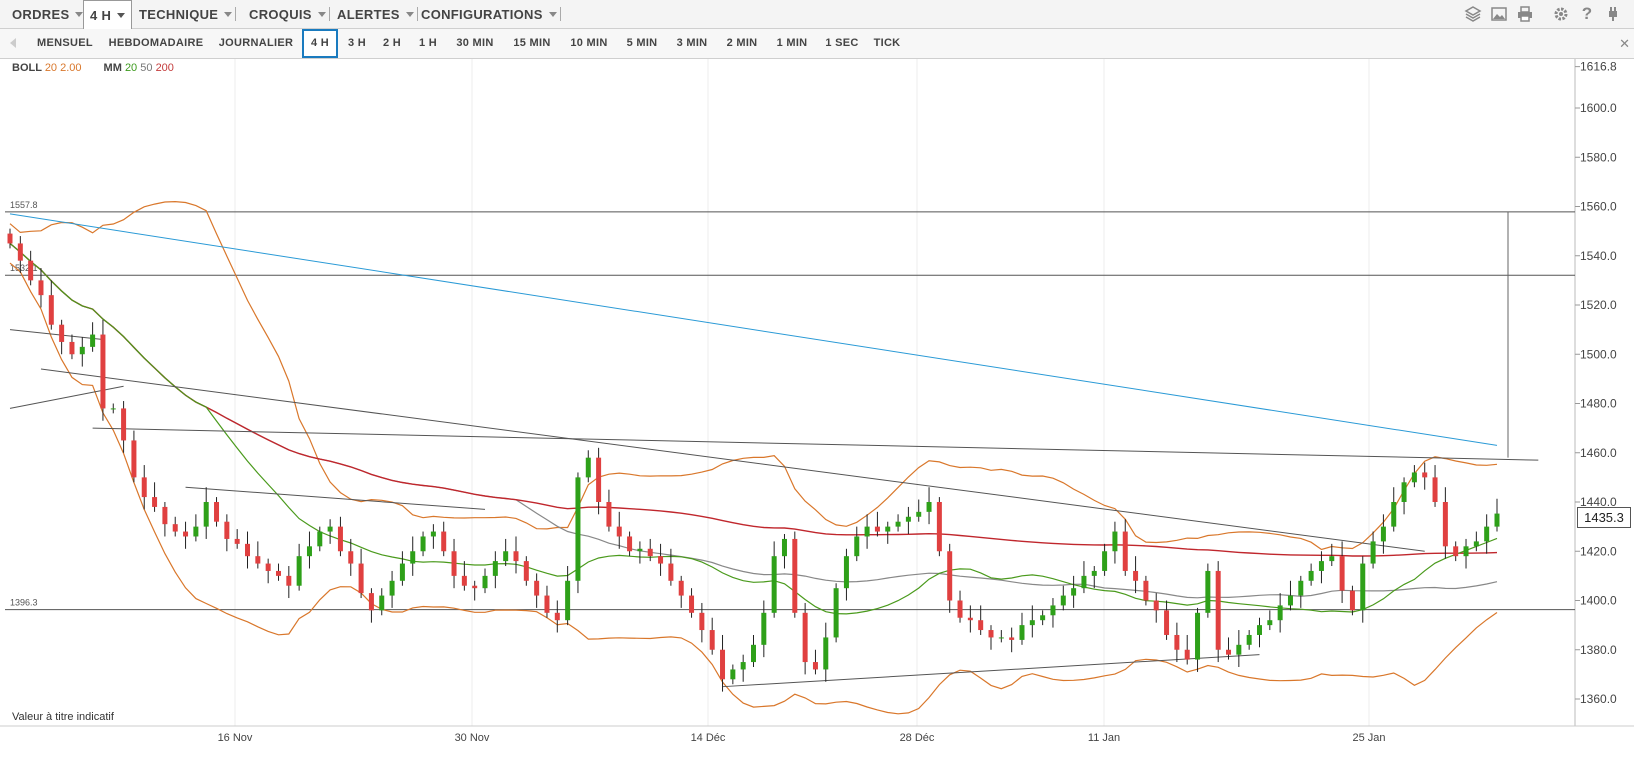 The height and width of the screenshot is (758, 1634). Describe the element at coordinates (1598, 404) in the screenshot. I see `y-tick-label: 1480.0` at that location.